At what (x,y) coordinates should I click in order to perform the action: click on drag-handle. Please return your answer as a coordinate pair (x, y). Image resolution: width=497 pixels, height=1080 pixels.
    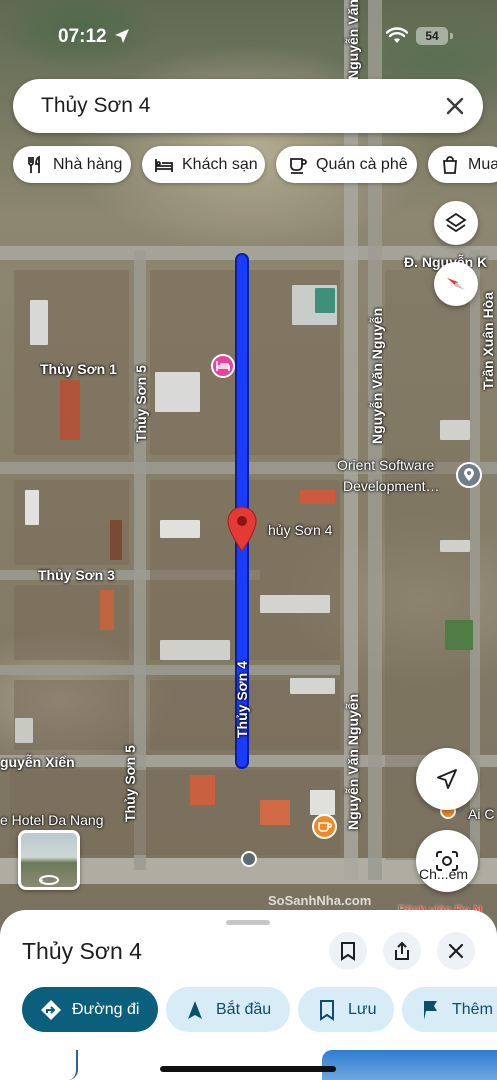
    Looking at the image, I should click on (248, 922).